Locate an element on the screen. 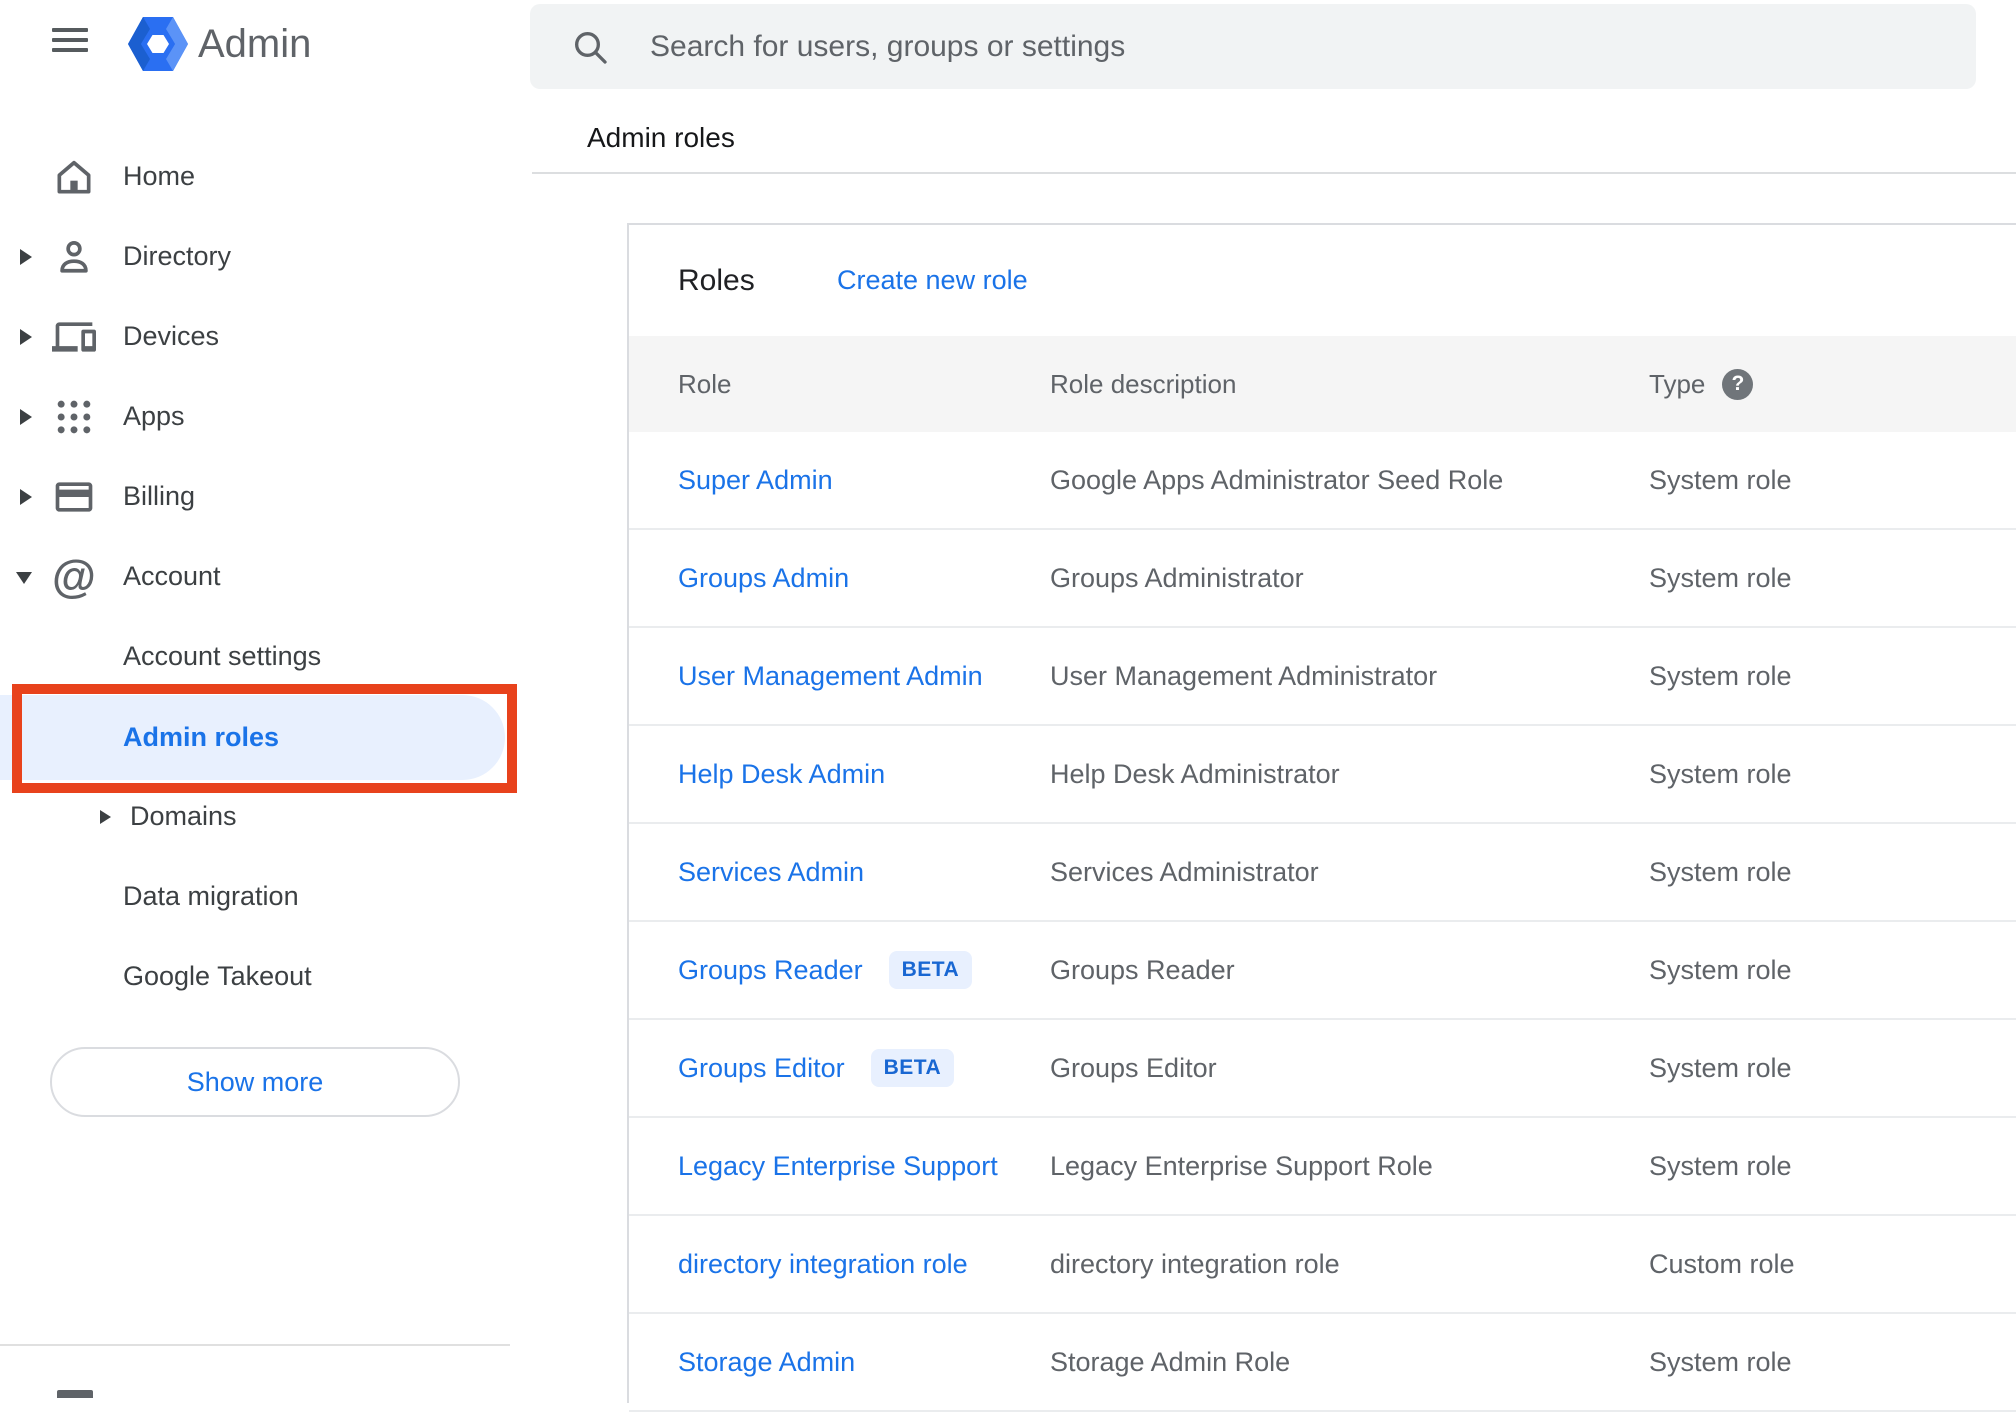 This screenshot has height=1412, width=2016. column-header-type: Type ? is located at coordinates (1832, 384).